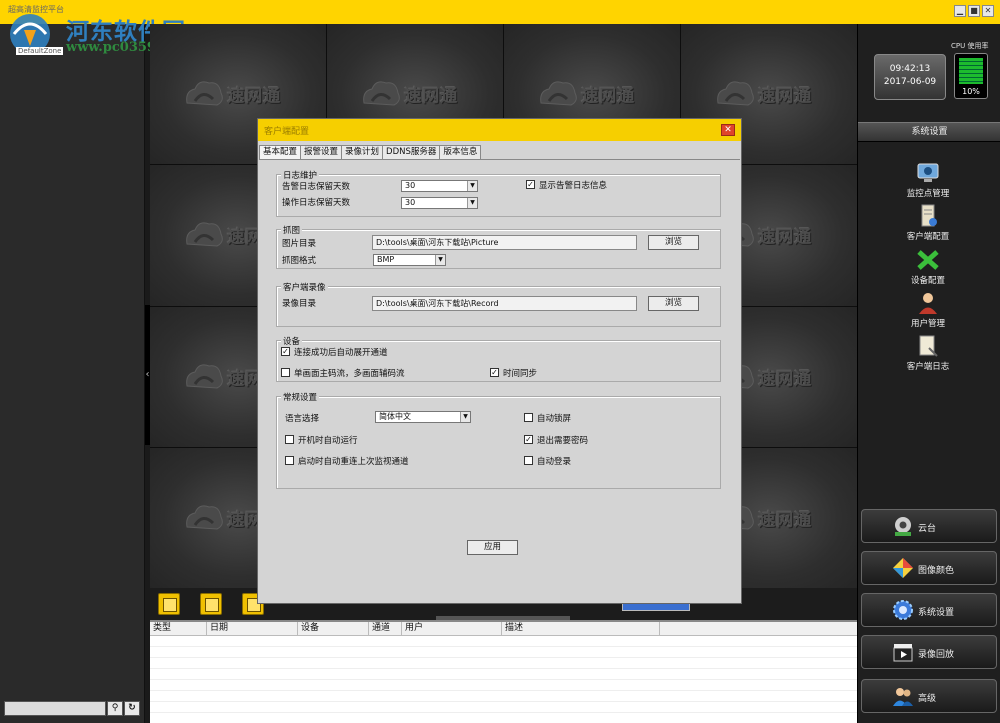  Describe the element at coordinates (132, 708) in the screenshot. I see `refresh-icon: ↻` at that location.